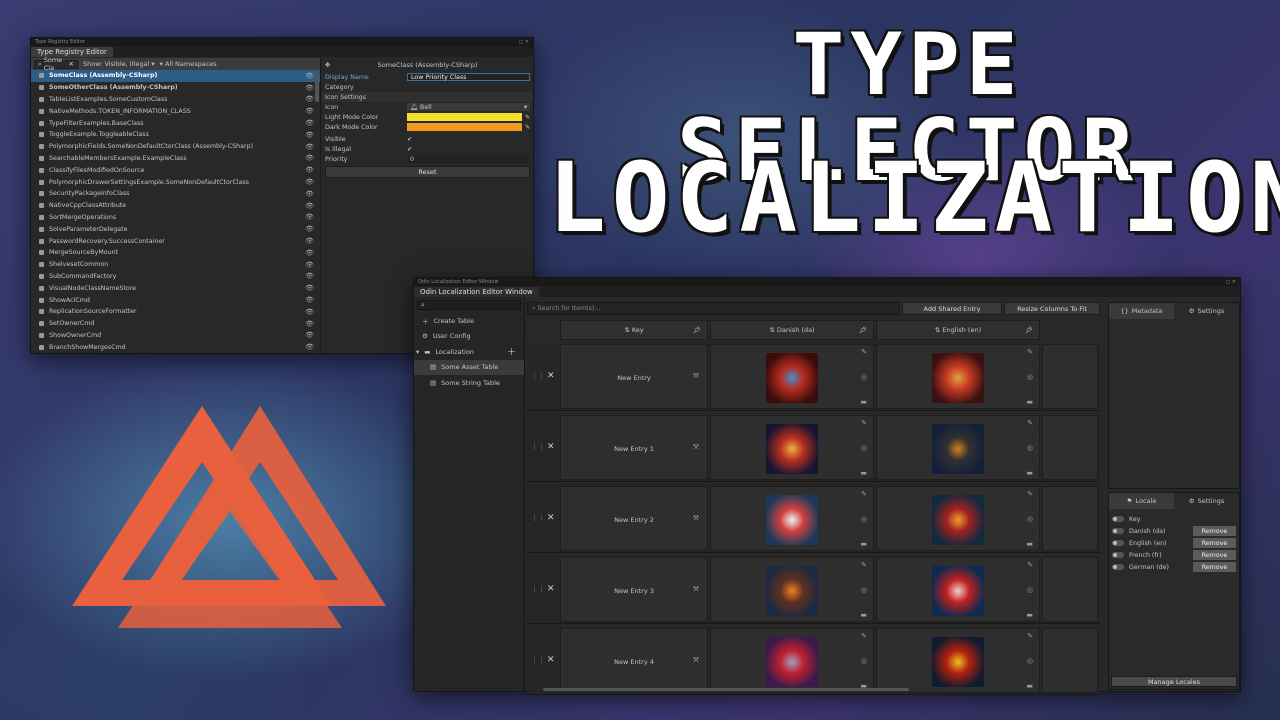  I want to click on sidebar-item-localization: ▾ ▬ Localization ＋, so click(469, 352).